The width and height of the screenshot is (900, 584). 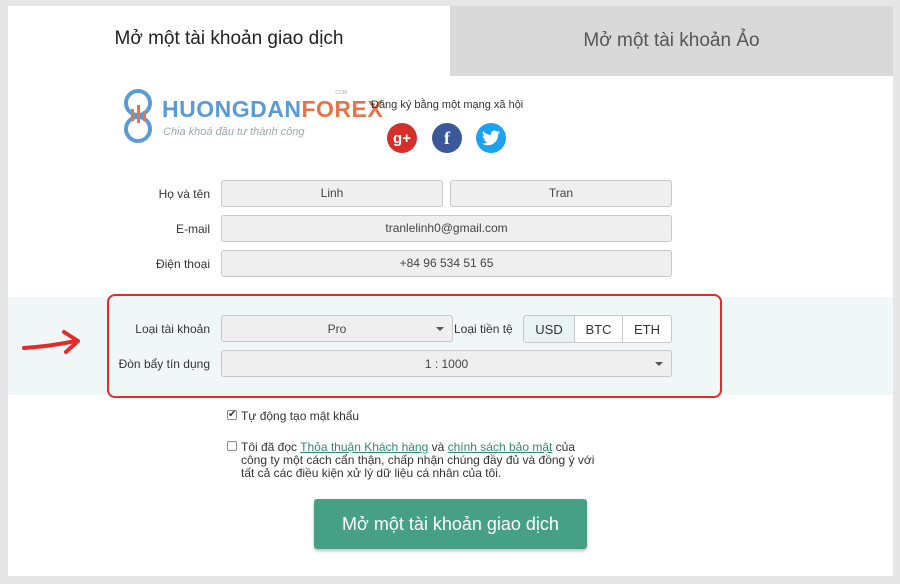 What do you see at coordinates (232, 446) in the screenshot?
I see `terms-checkbox` at bounding box center [232, 446].